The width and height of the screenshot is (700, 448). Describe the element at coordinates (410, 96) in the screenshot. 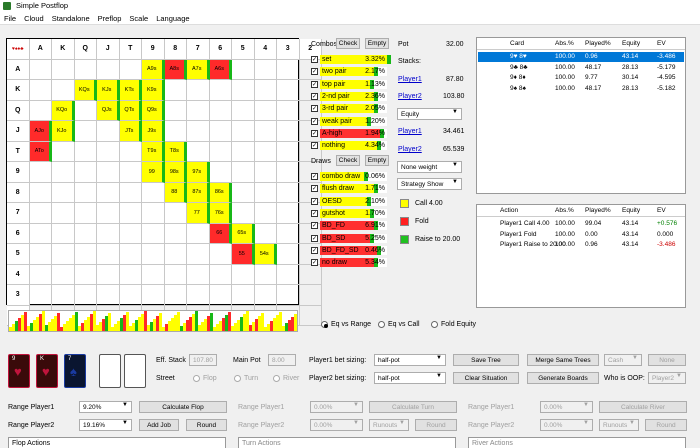

I see `player2-link: Player2` at that location.